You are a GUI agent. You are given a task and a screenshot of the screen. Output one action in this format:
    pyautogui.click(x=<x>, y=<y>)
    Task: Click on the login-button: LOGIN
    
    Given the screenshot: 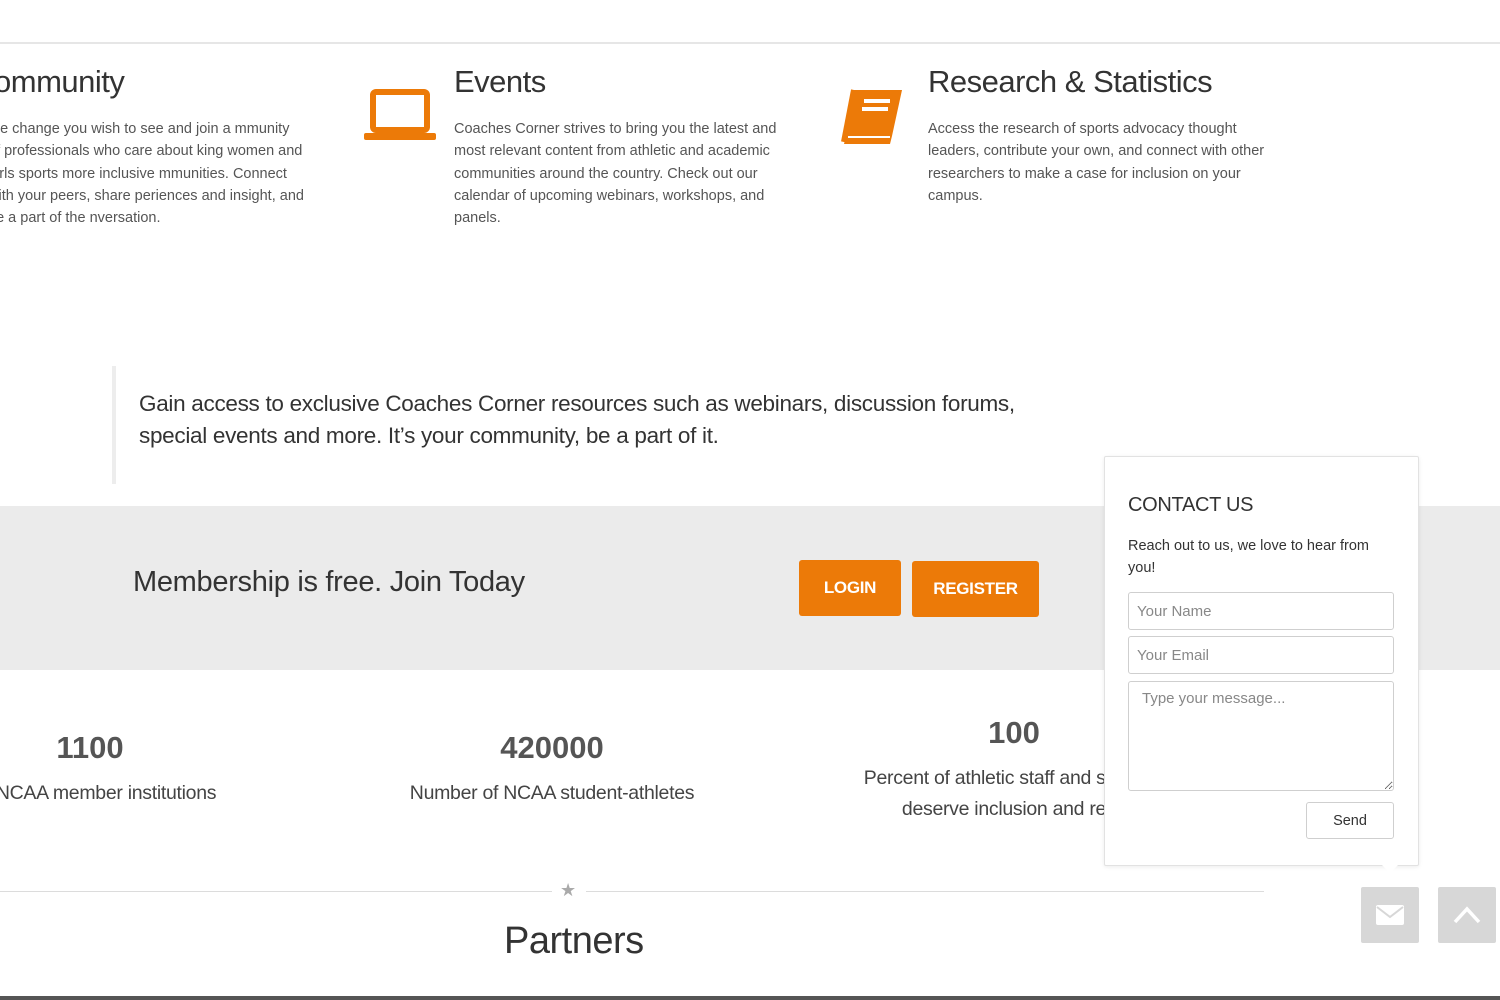 What is the action you would take?
    pyautogui.click(x=850, y=588)
    